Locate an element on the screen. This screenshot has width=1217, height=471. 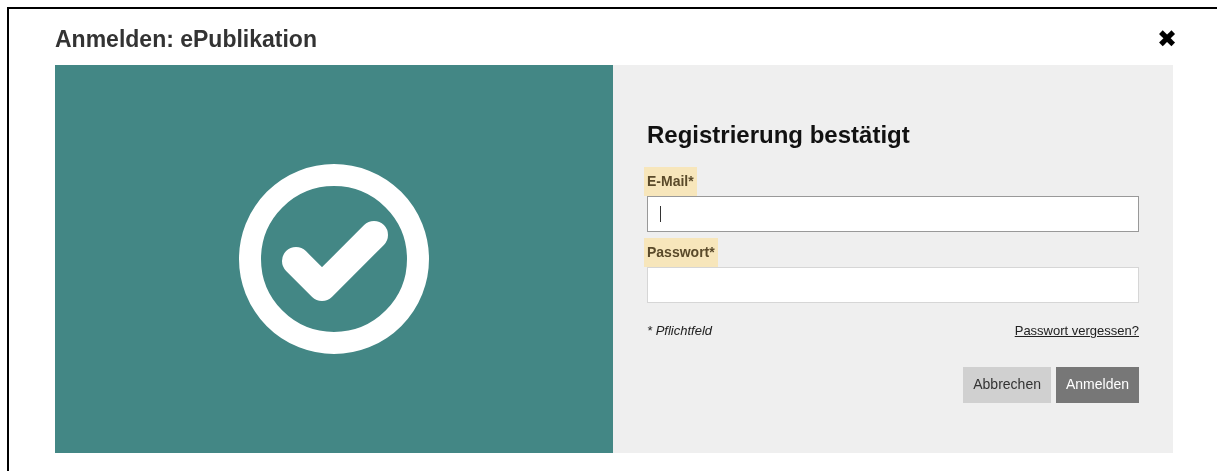
field-label: E-Mail* is located at coordinates (670, 181).